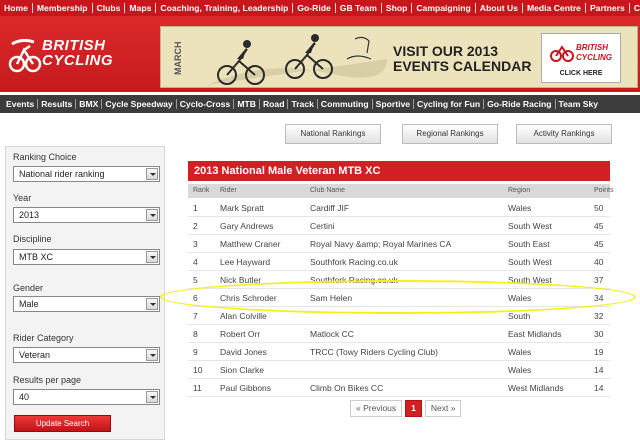 Image resolution: width=640 pixels, height=443 pixels. I want to click on header-points: Points, so click(603, 190).